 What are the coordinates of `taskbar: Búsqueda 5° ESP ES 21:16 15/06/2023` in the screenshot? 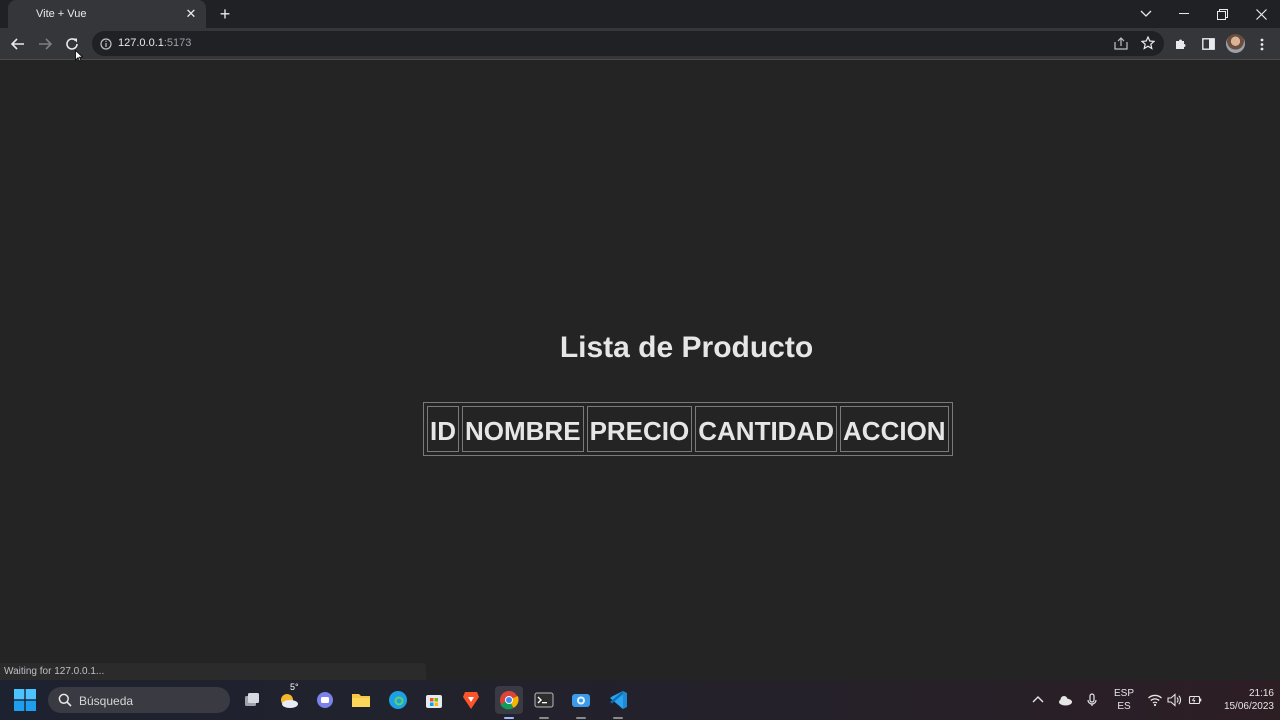 It's located at (640, 700).